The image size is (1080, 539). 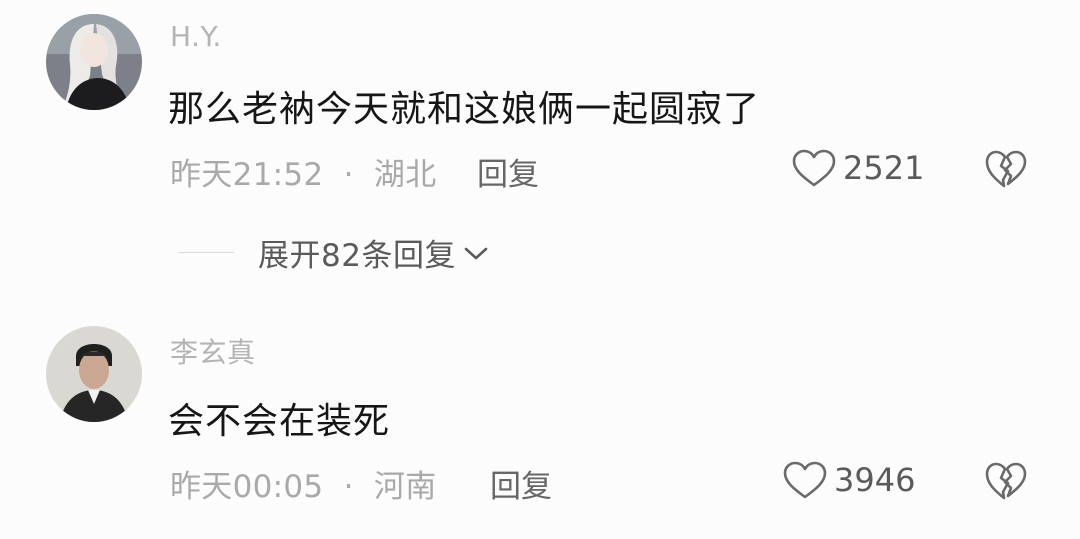 What do you see at coordinates (405, 487) in the screenshot?
I see `comment-location: 河南` at bounding box center [405, 487].